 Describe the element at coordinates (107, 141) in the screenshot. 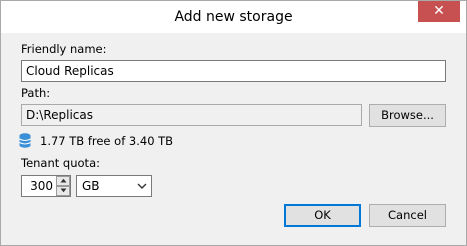

I see `free-space-text: 1.77 TB free of 3.40 TB` at that location.